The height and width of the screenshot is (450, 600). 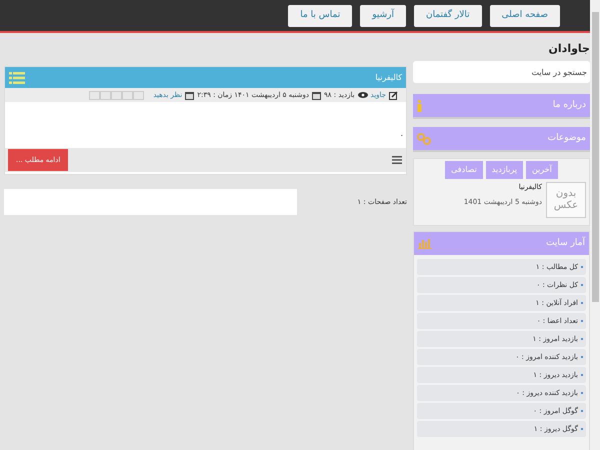 I want to click on about-panel: درباره ما, so click(x=501, y=106).